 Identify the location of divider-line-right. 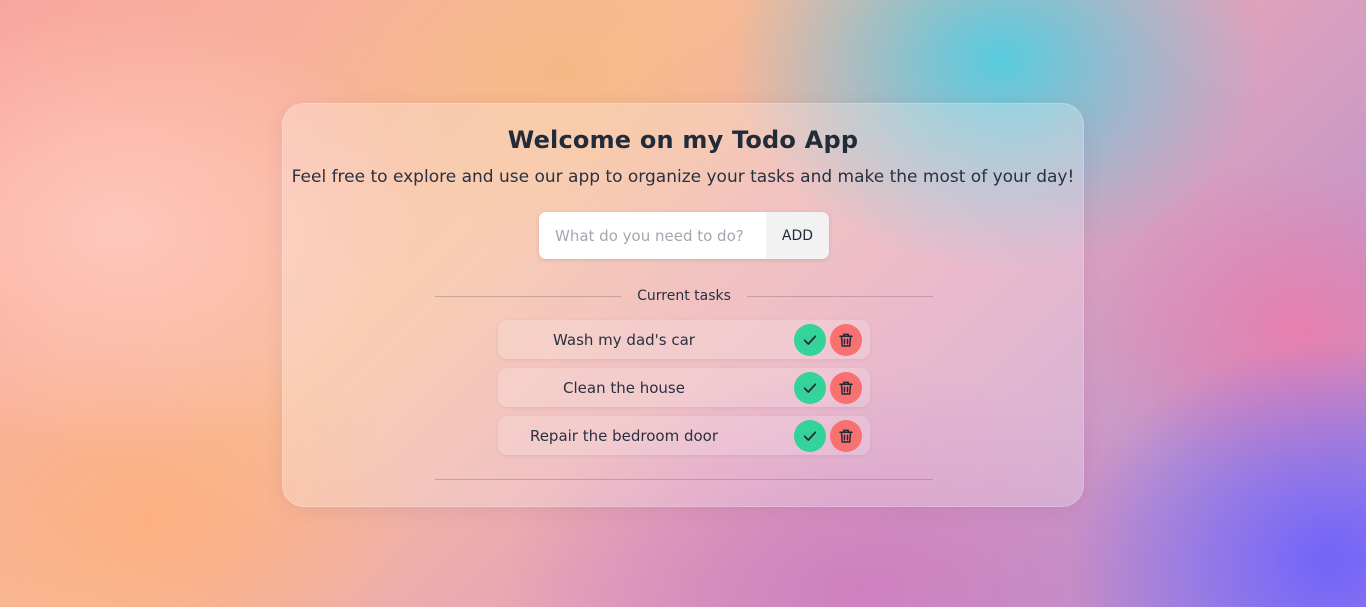
(840, 296).